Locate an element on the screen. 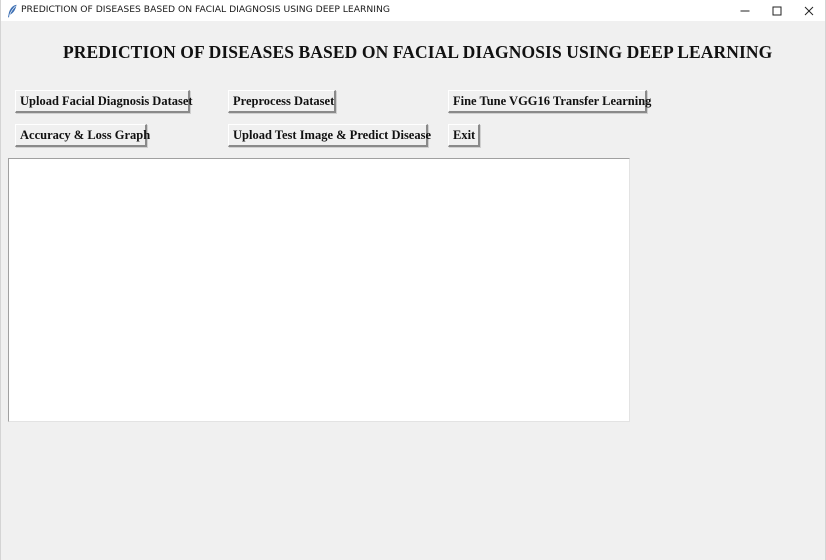 The image size is (826, 560). close-button is located at coordinates (809, 10).